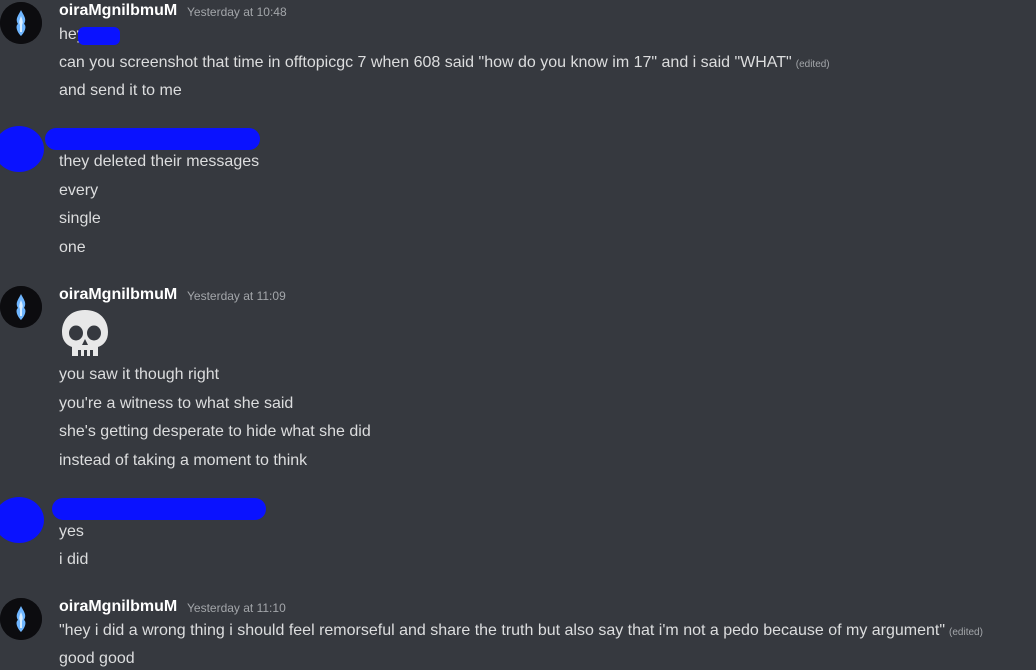 The width and height of the screenshot is (1036, 670). Describe the element at coordinates (183, 460) in the screenshot. I see `message-line: instead of taking a moment to think` at that location.